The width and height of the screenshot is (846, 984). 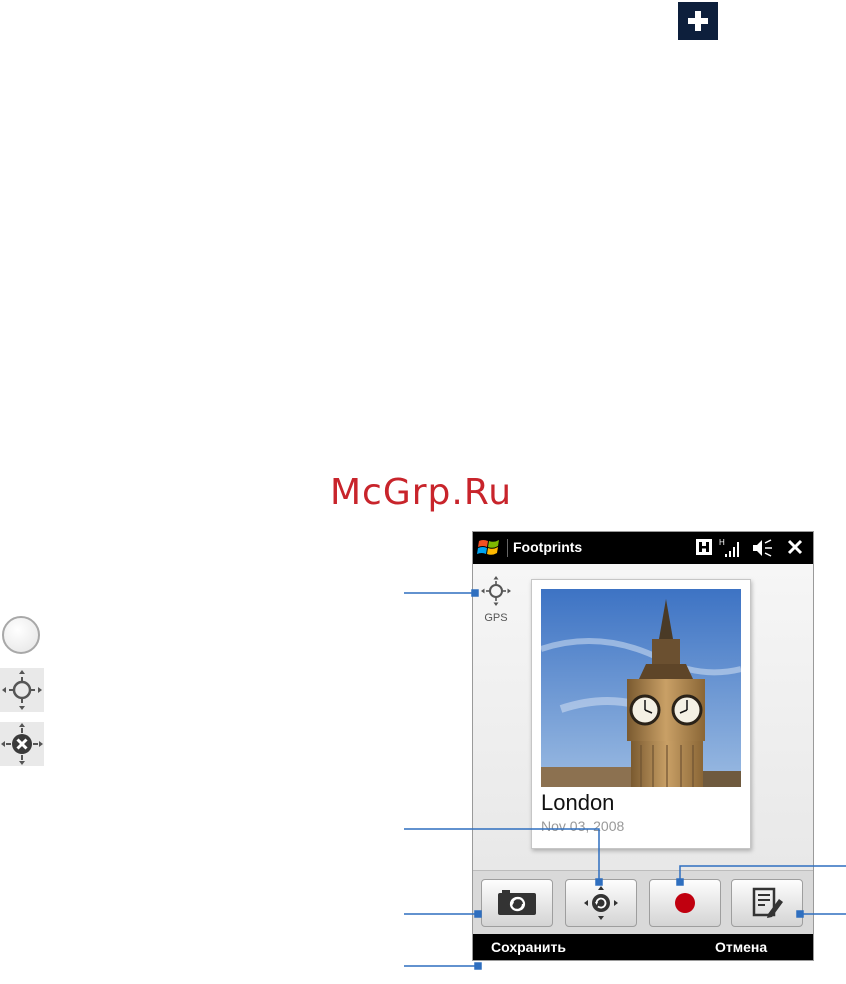 I want to click on edit-note-button, so click(x=767, y=903).